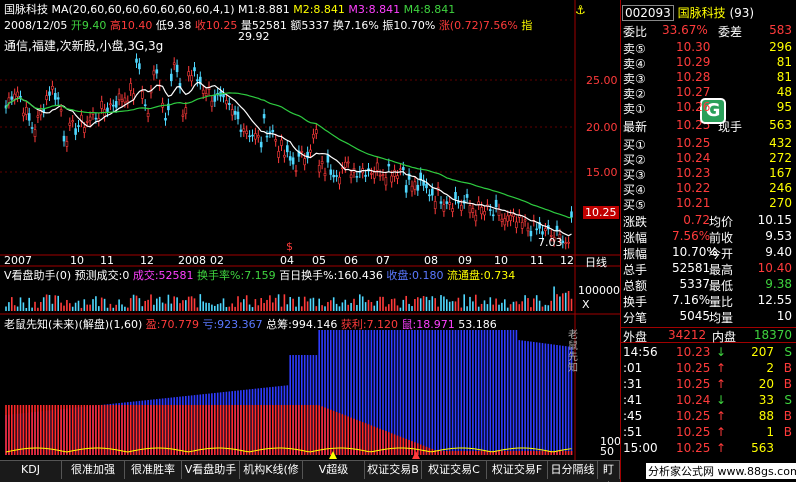 The height and width of the screenshot is (482, 796). Describe the element at coordinates (633, 432) in the screenshot. I see `tick-time: :51` at that location.